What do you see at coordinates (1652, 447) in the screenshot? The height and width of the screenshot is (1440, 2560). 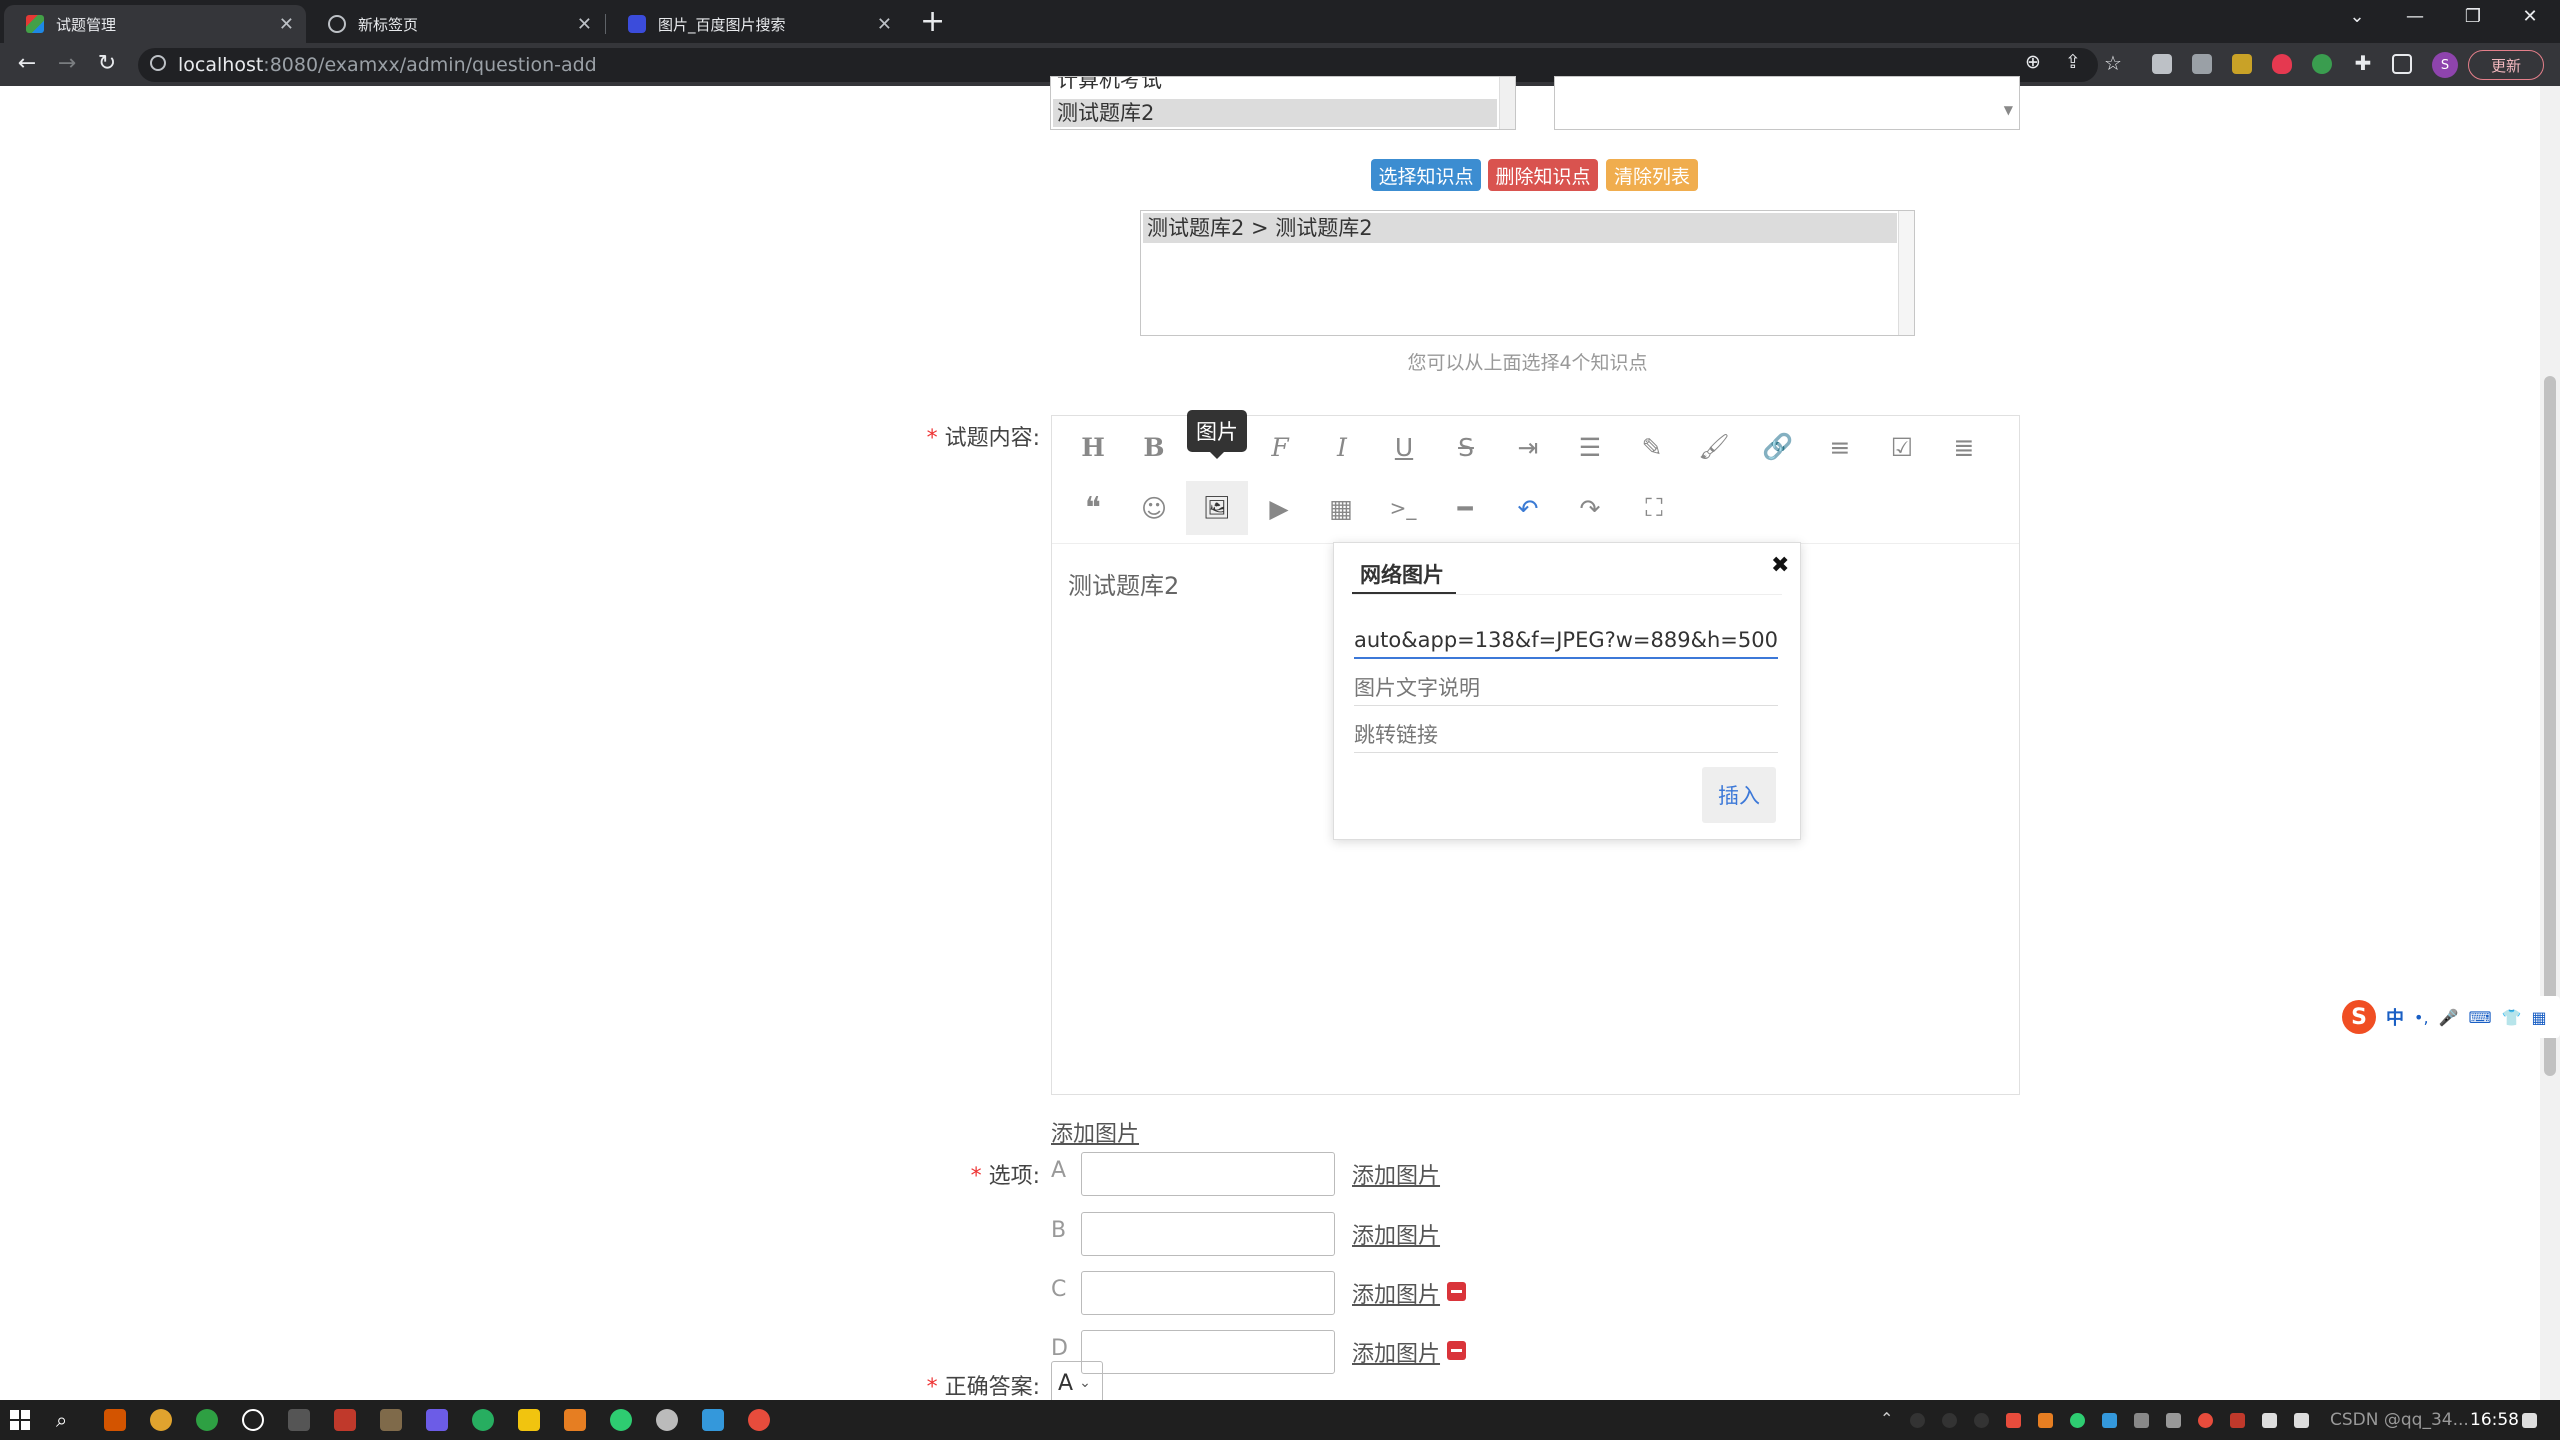 I see `pen-icon: ✎` at bounding box center [1652, 447].